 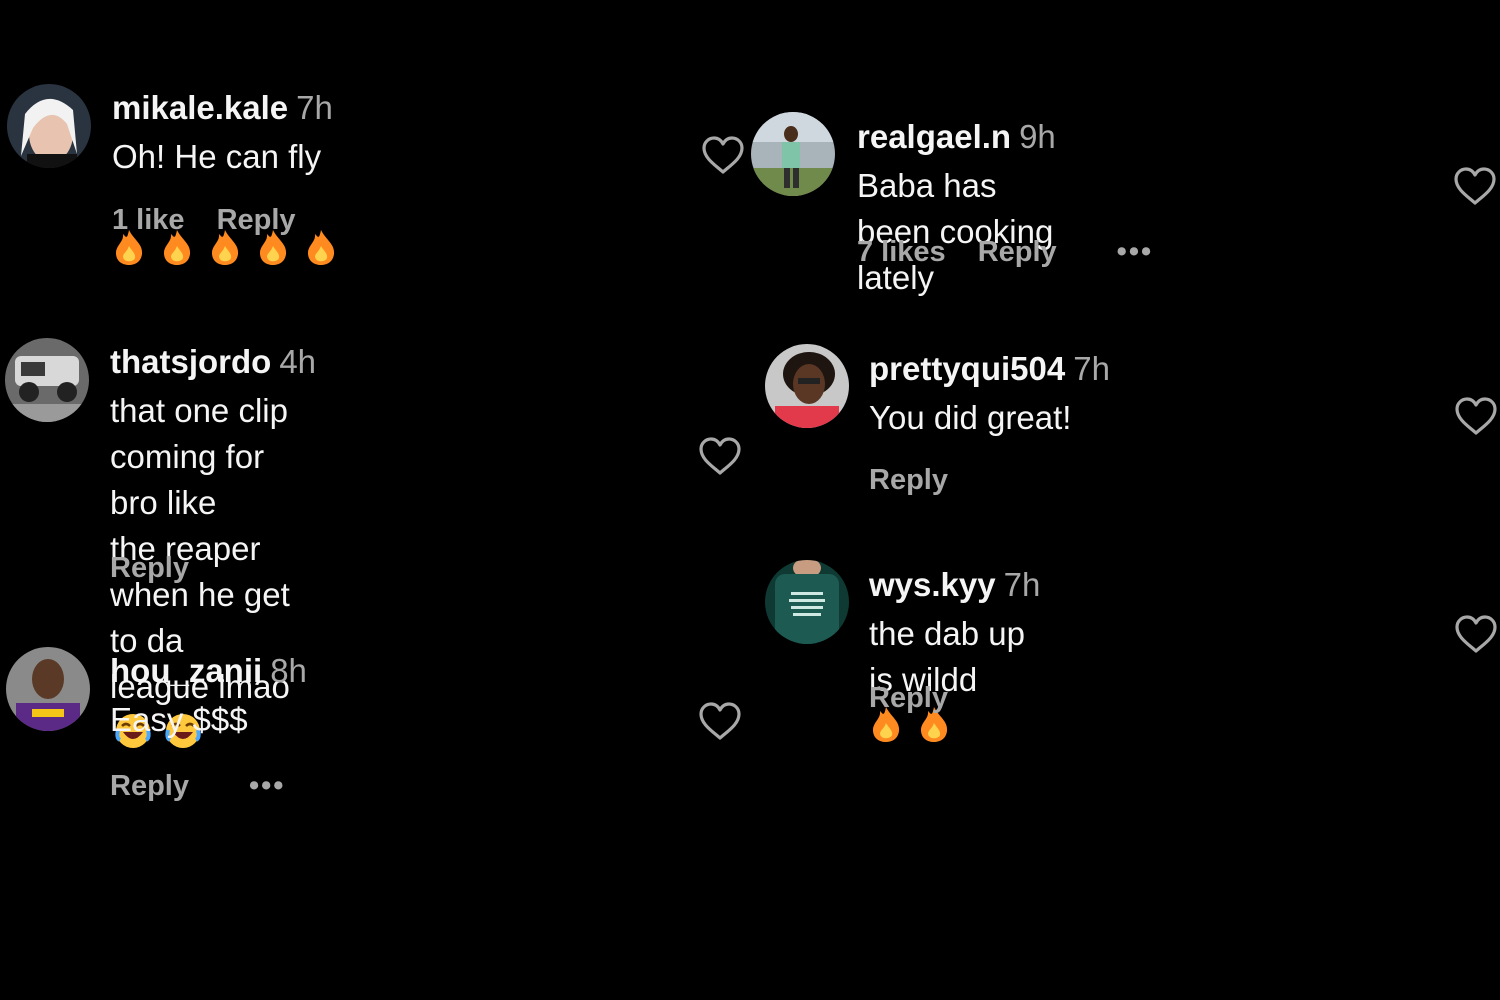 What do you see at coordinates (225, 203) in the screenshot?
I see `comment-text: Oh! He can fly` at bounding box center [225, 203].